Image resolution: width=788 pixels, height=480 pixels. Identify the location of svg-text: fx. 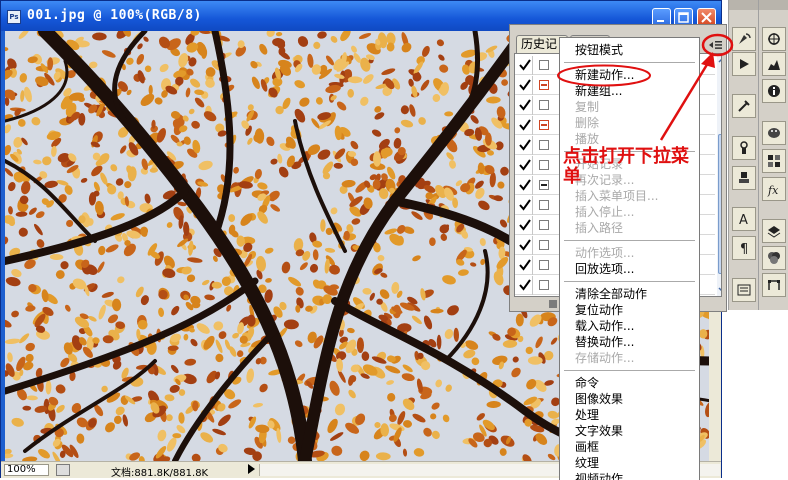
(773, 190).